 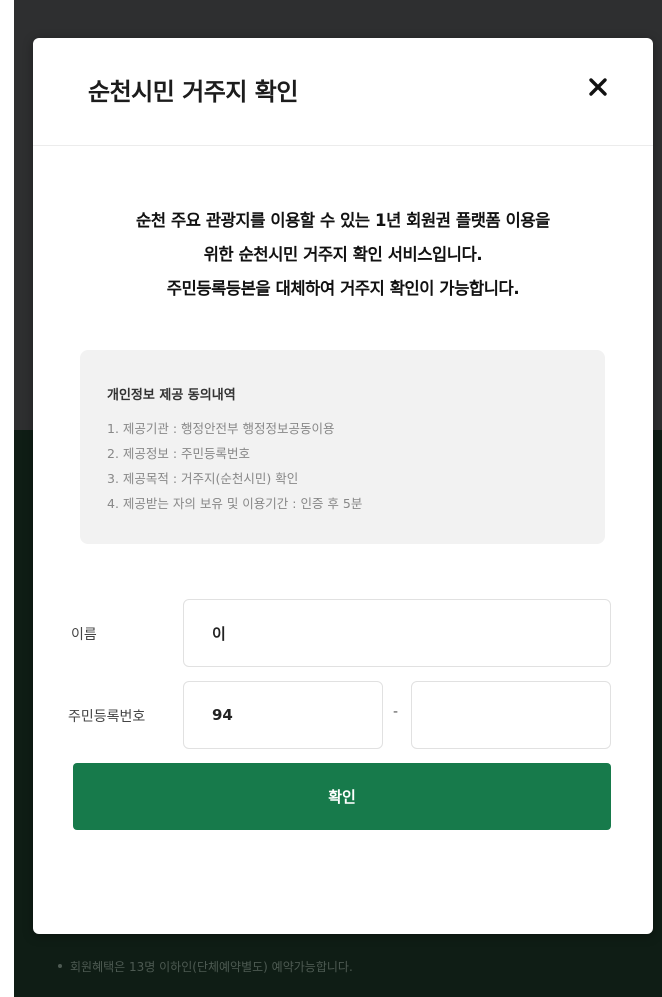 What do you see at coordinates (107, 717) in the screenshot?
I see `rrn-label: 주민등록번호` at bounding box center [107, 717].